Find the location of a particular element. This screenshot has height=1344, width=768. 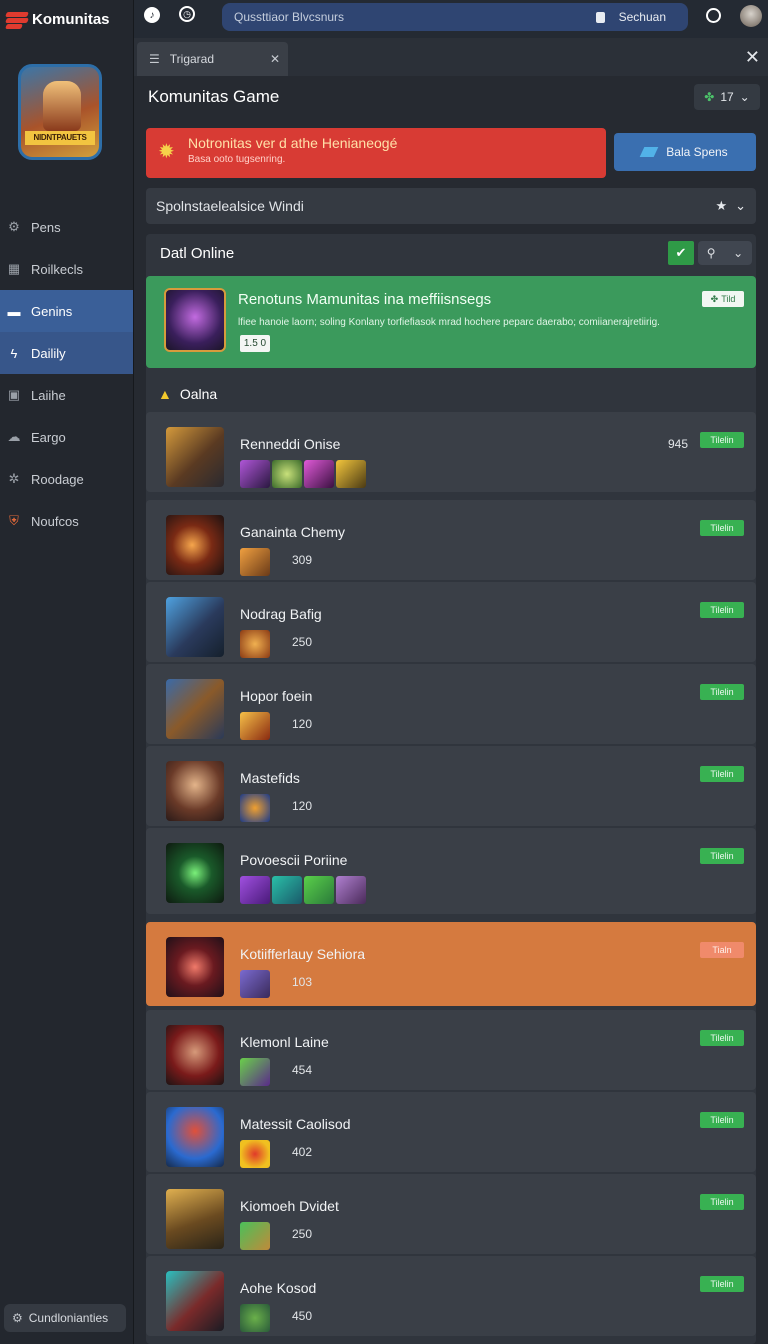

item-name: Ganainta Chemy is located at coordinates (293, 532).